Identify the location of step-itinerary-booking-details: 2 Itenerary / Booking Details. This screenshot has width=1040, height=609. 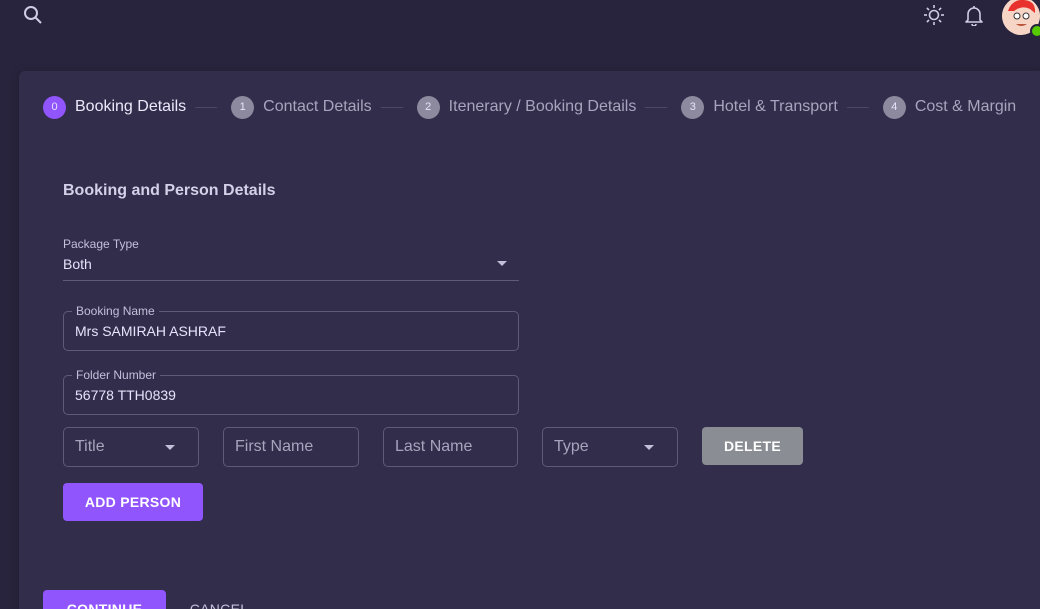
(526, 107).